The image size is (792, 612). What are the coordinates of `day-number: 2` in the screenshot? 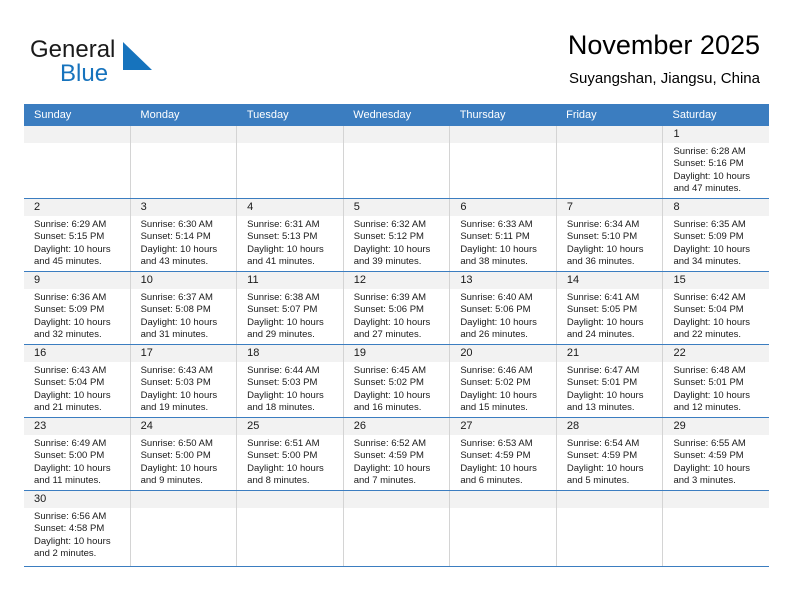 It's located at (77, 207).